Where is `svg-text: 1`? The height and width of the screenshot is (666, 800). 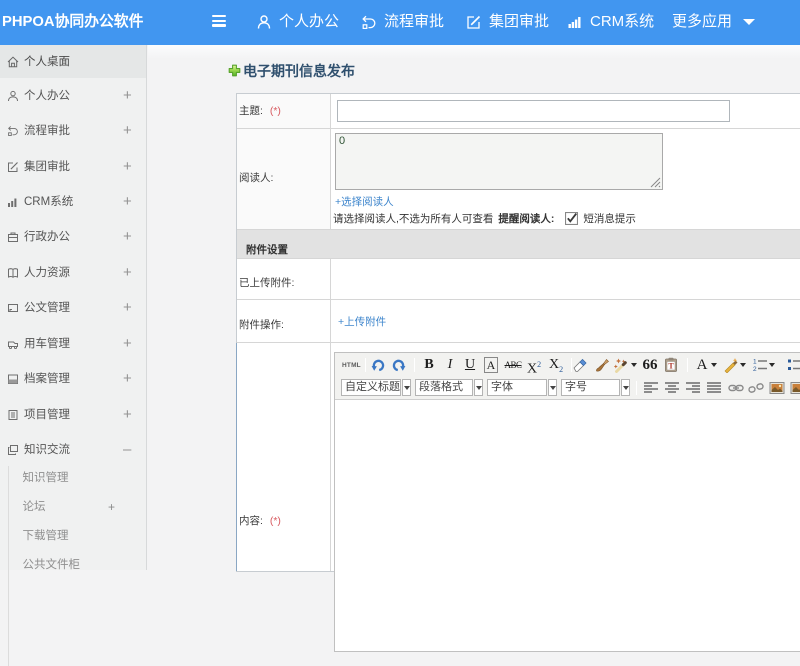 svg-text: 1 is located at coordinates (755, 362).